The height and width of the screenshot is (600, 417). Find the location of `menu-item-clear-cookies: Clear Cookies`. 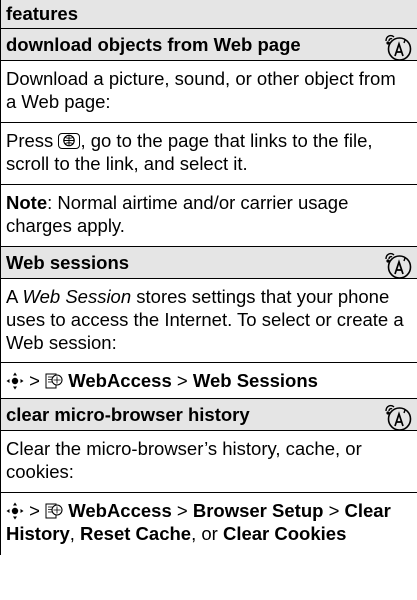

menu-item-clear-cookies: Clear Cookies is located at coordinates (284, 533).